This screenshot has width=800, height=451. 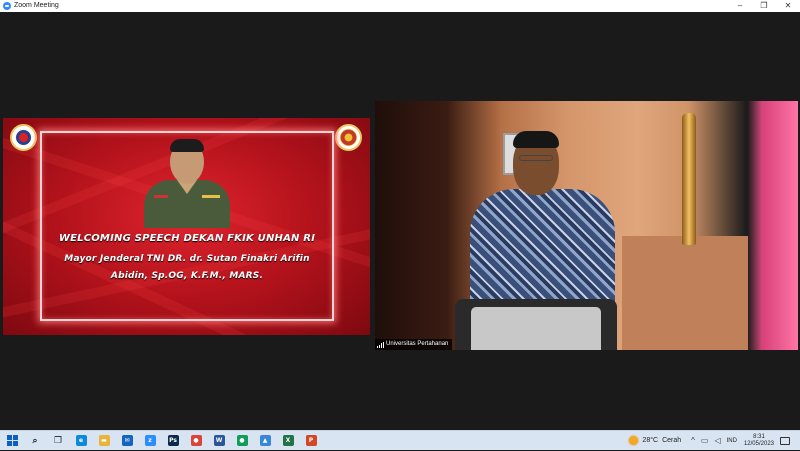 What do you see at coordinates (650, 440) in the screenshot?
I see `weather-temp: 28°C` at bounding box center [650, 440].